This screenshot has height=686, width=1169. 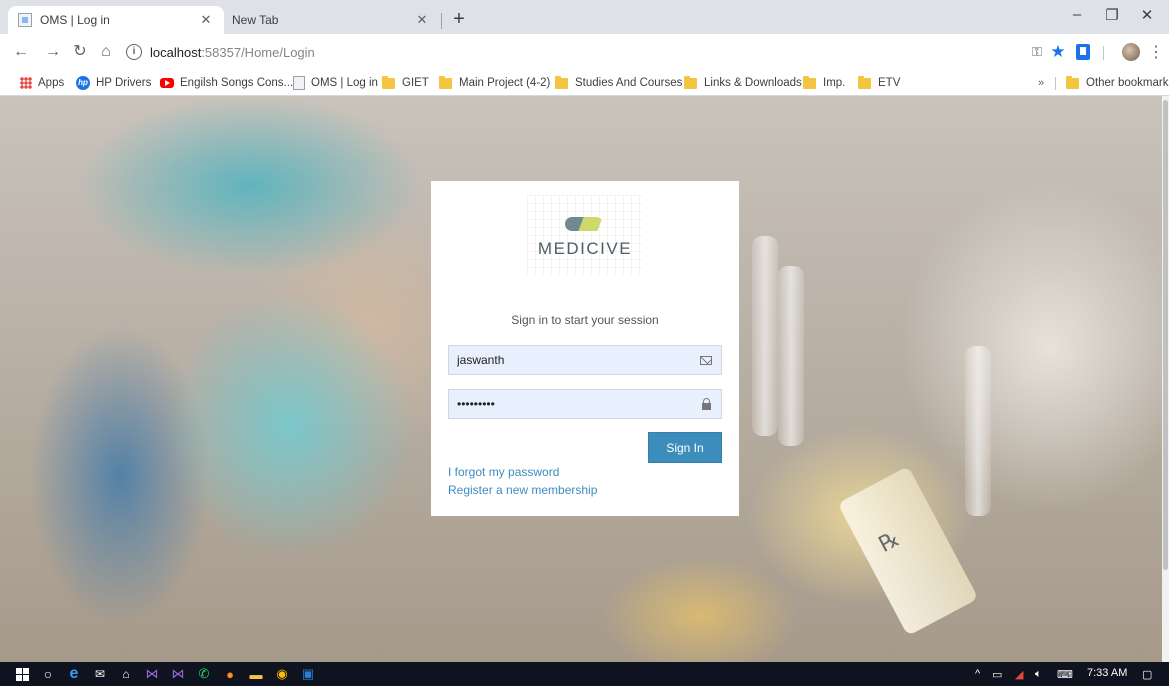 I want to click on bookmark-main-project: Main Project (4-2), so click(x=494, y=83).